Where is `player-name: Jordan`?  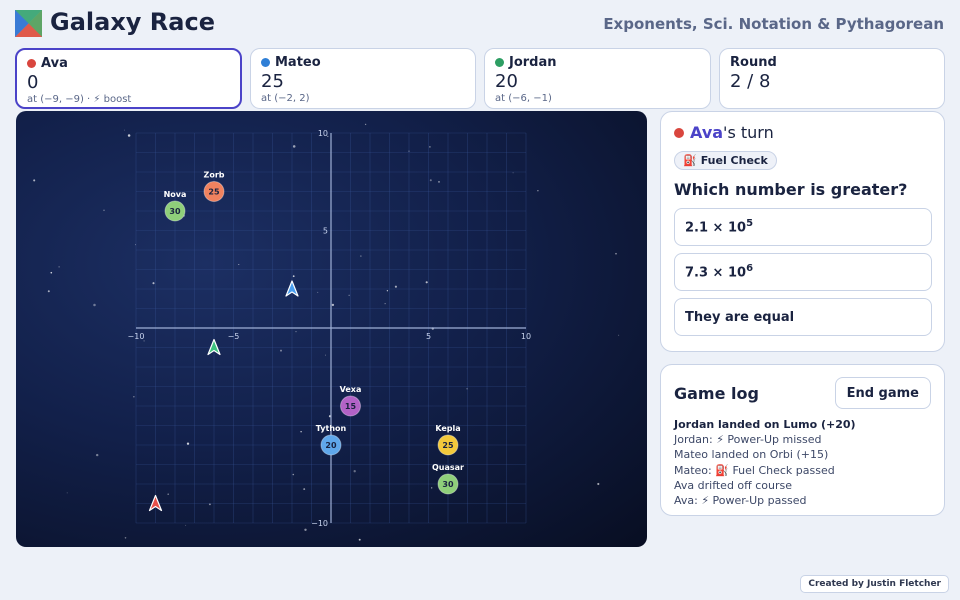 player-name: Jordan is located at coordinates (533, 62).